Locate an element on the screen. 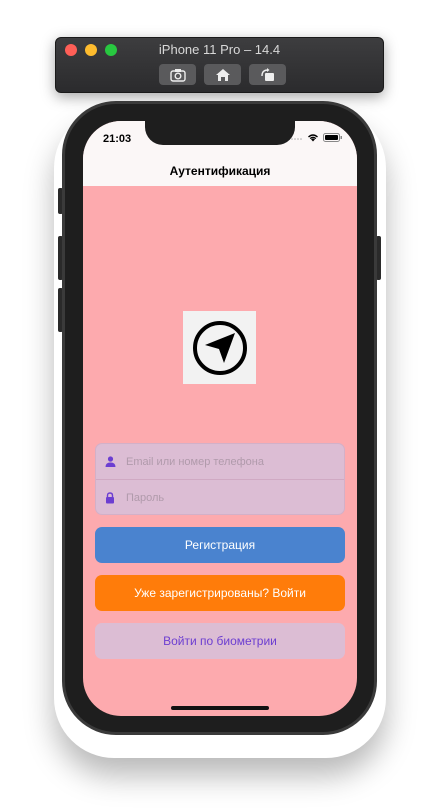 Image resolution: width=439 pixels, height=809 pixels. simulator-title: iPhone 11 Pro – 14.4 is located at coordinates (219, 49).